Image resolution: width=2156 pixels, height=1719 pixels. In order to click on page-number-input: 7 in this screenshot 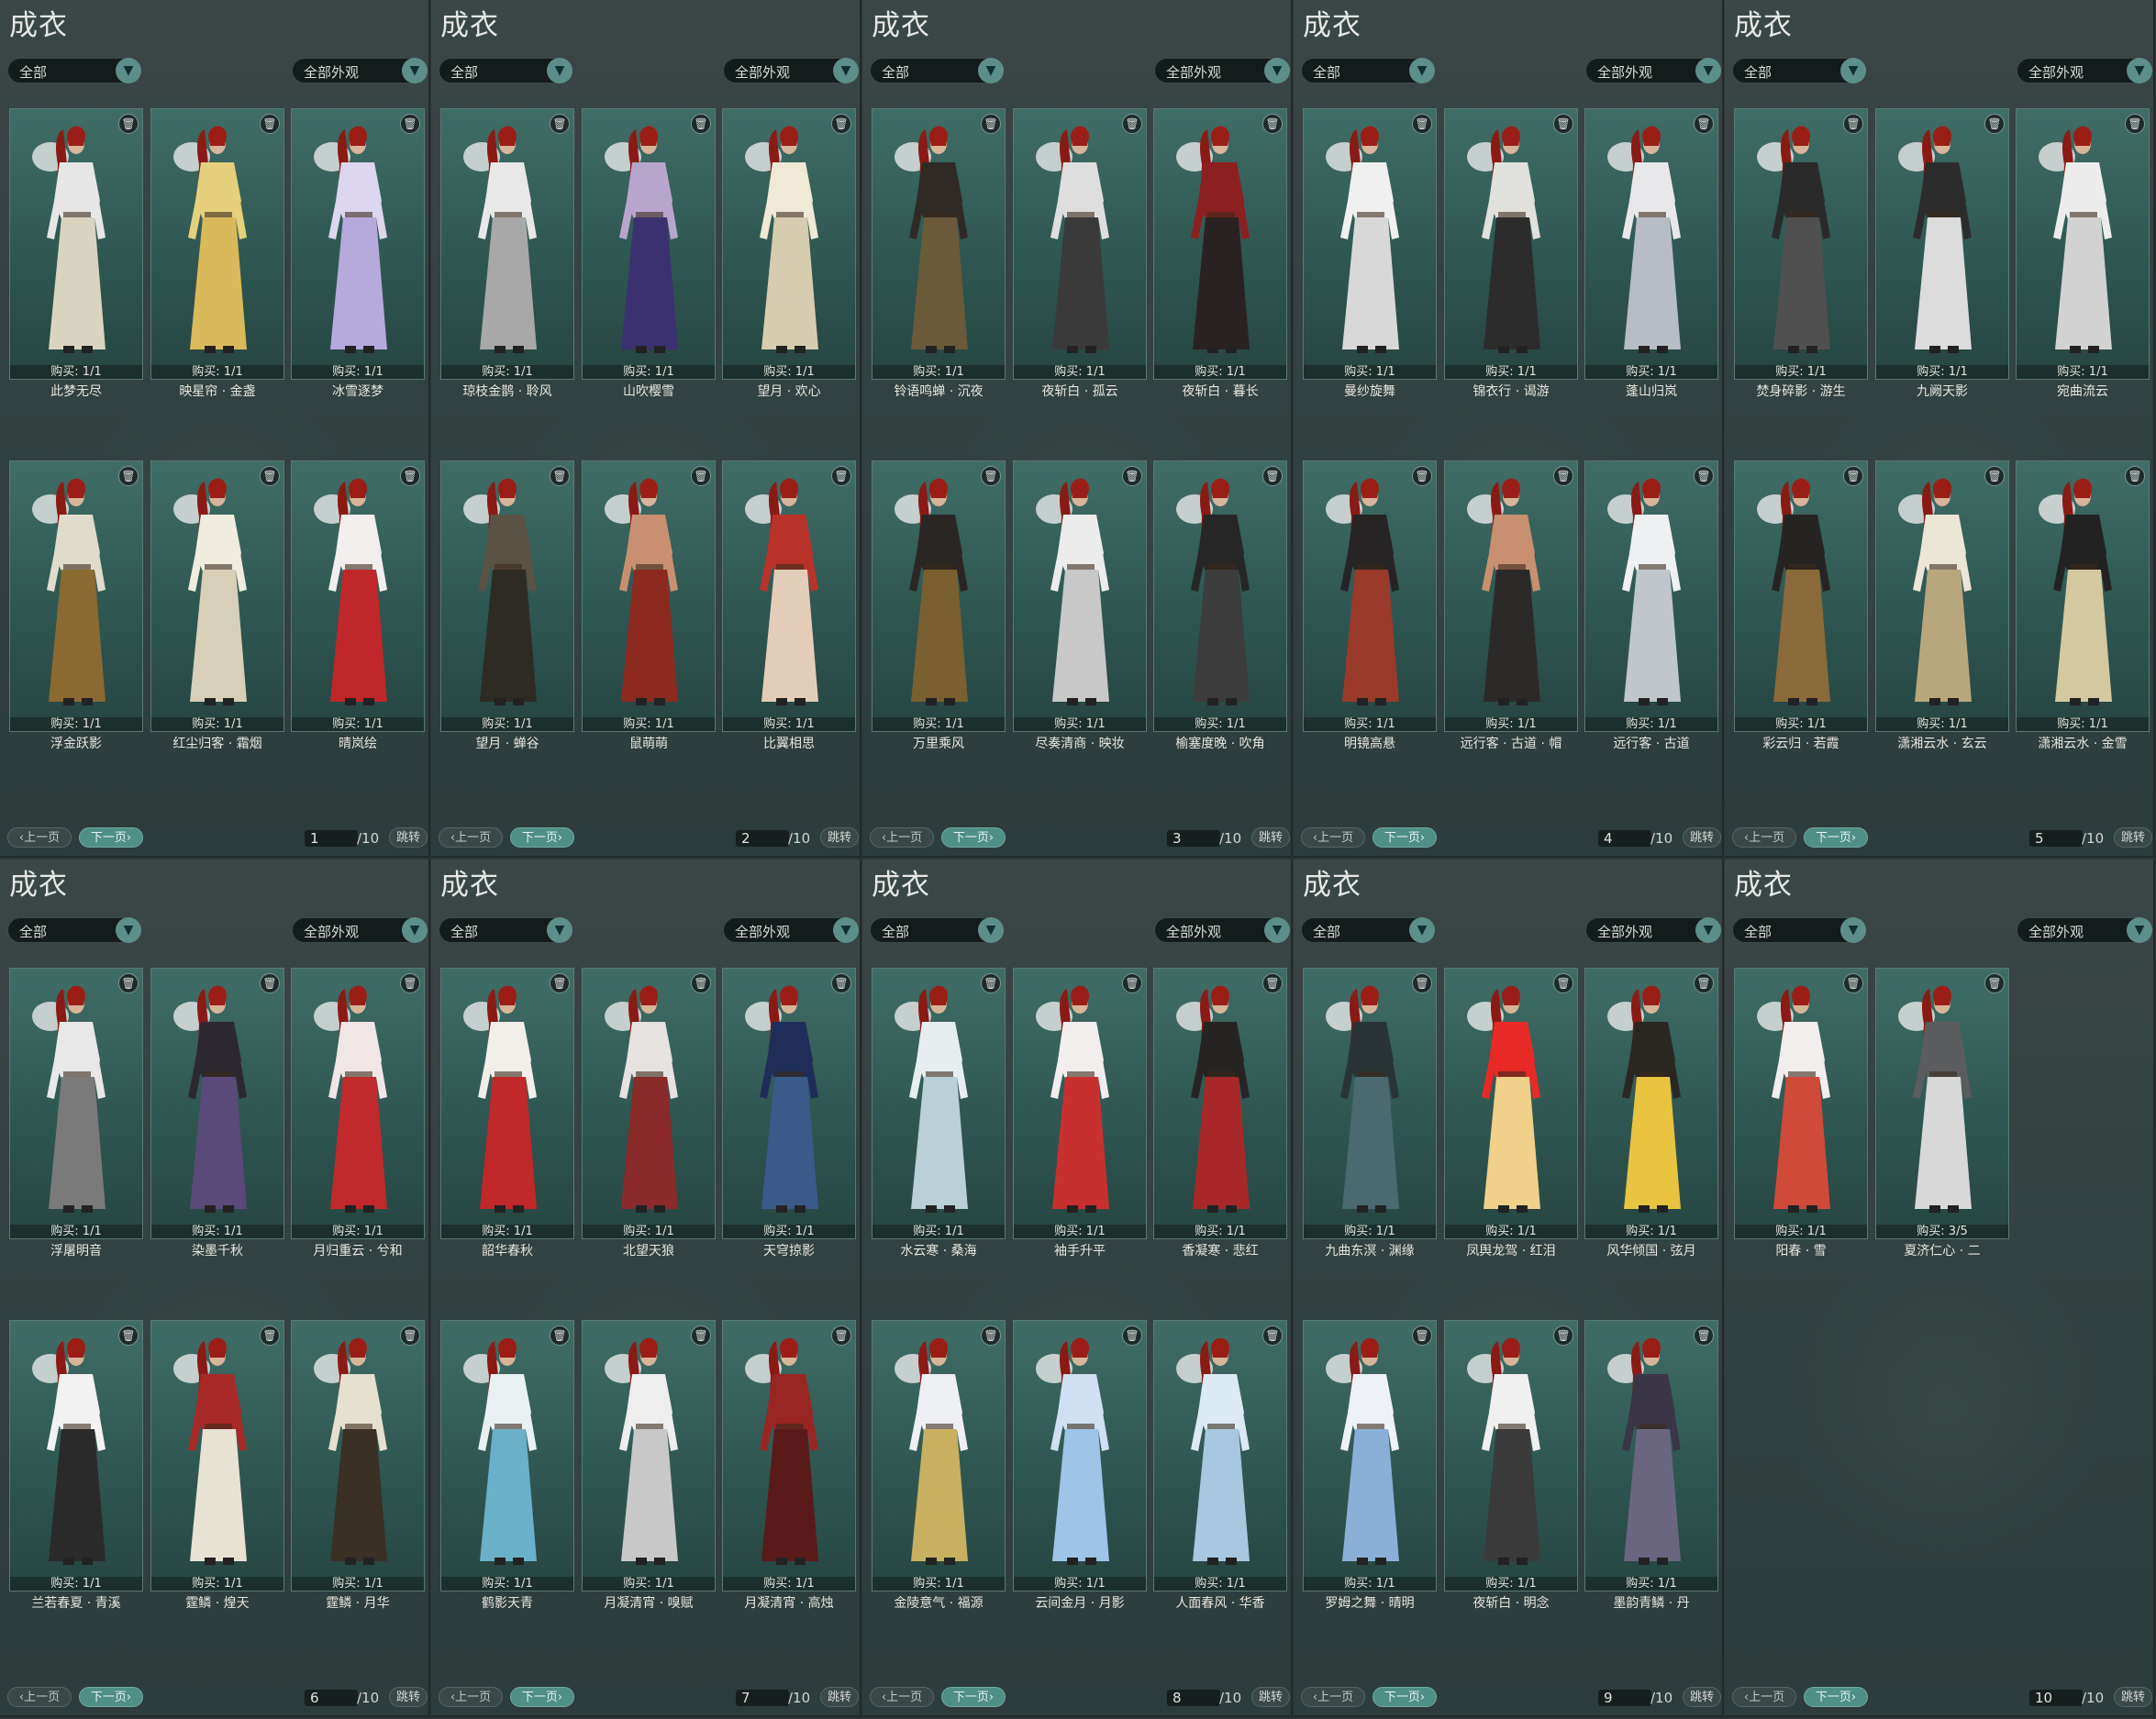, I will do `click(763, 1698)`.